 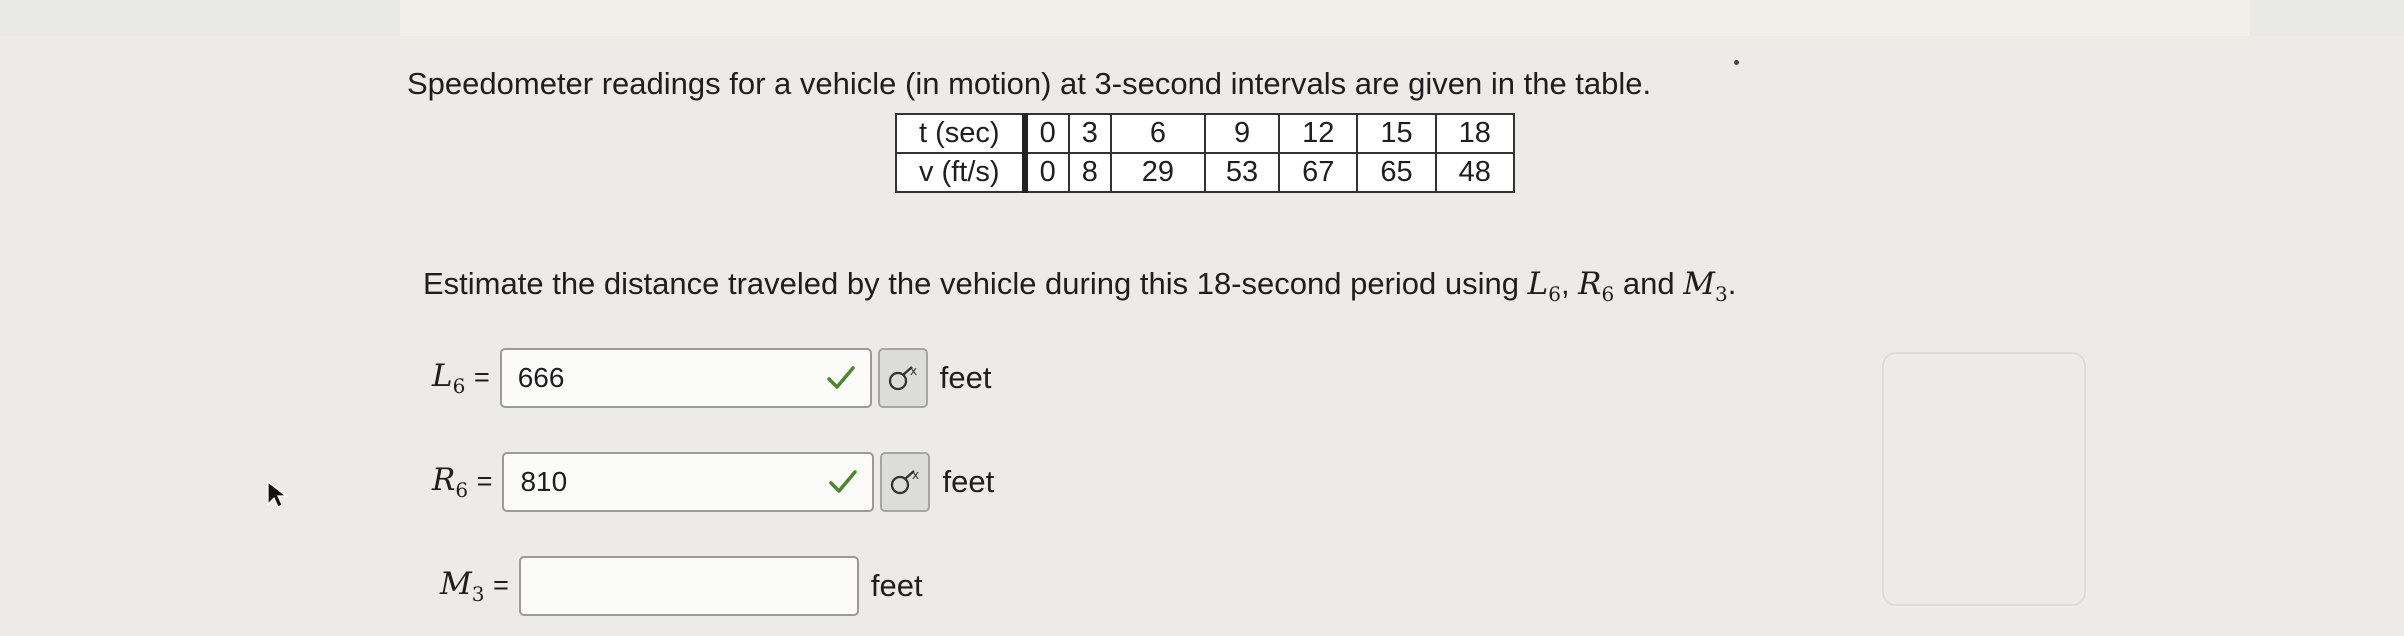 I want to click on faint-frame, so click(x=1984, y=479).